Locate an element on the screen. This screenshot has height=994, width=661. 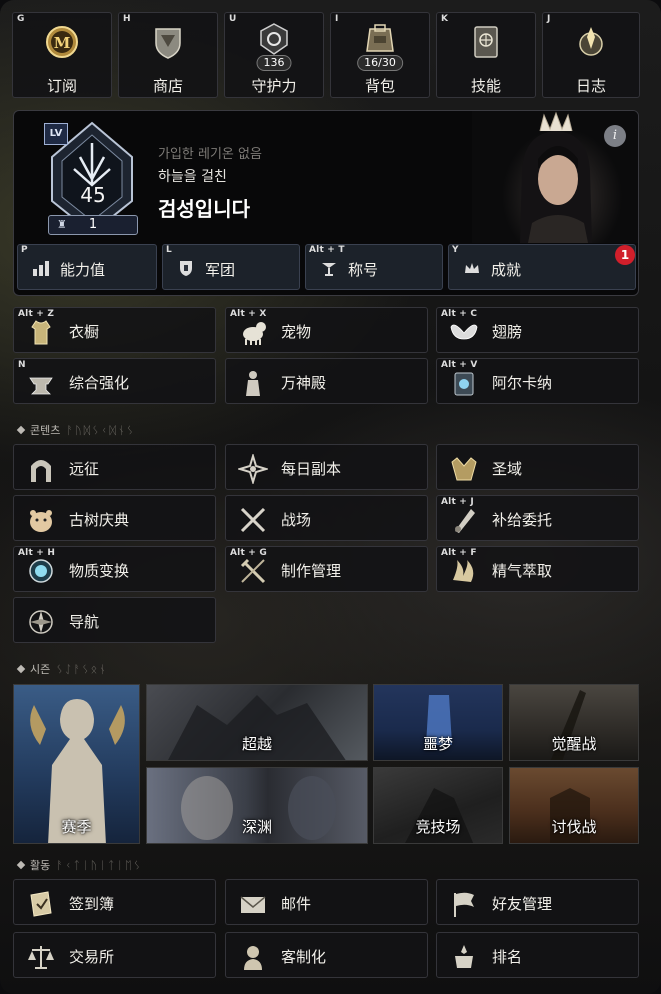
backpack-capacity: 16/30 is located at coordinates (380, 63).